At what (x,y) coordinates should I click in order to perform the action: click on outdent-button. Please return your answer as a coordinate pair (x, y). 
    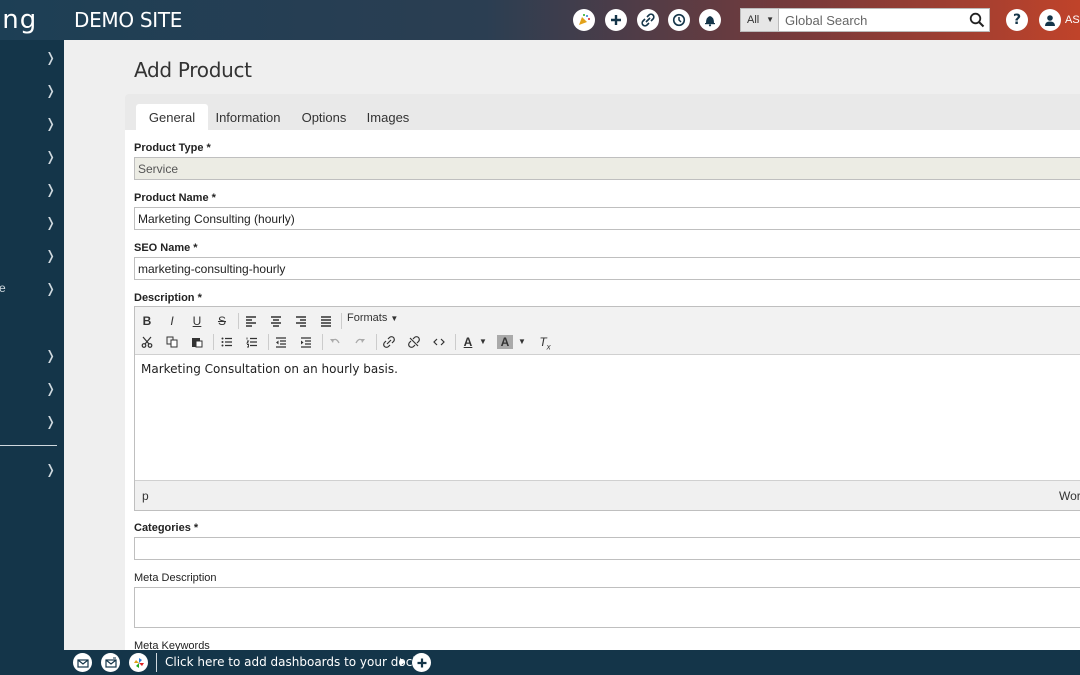
    Looking at the image, I should click on (281, 342).